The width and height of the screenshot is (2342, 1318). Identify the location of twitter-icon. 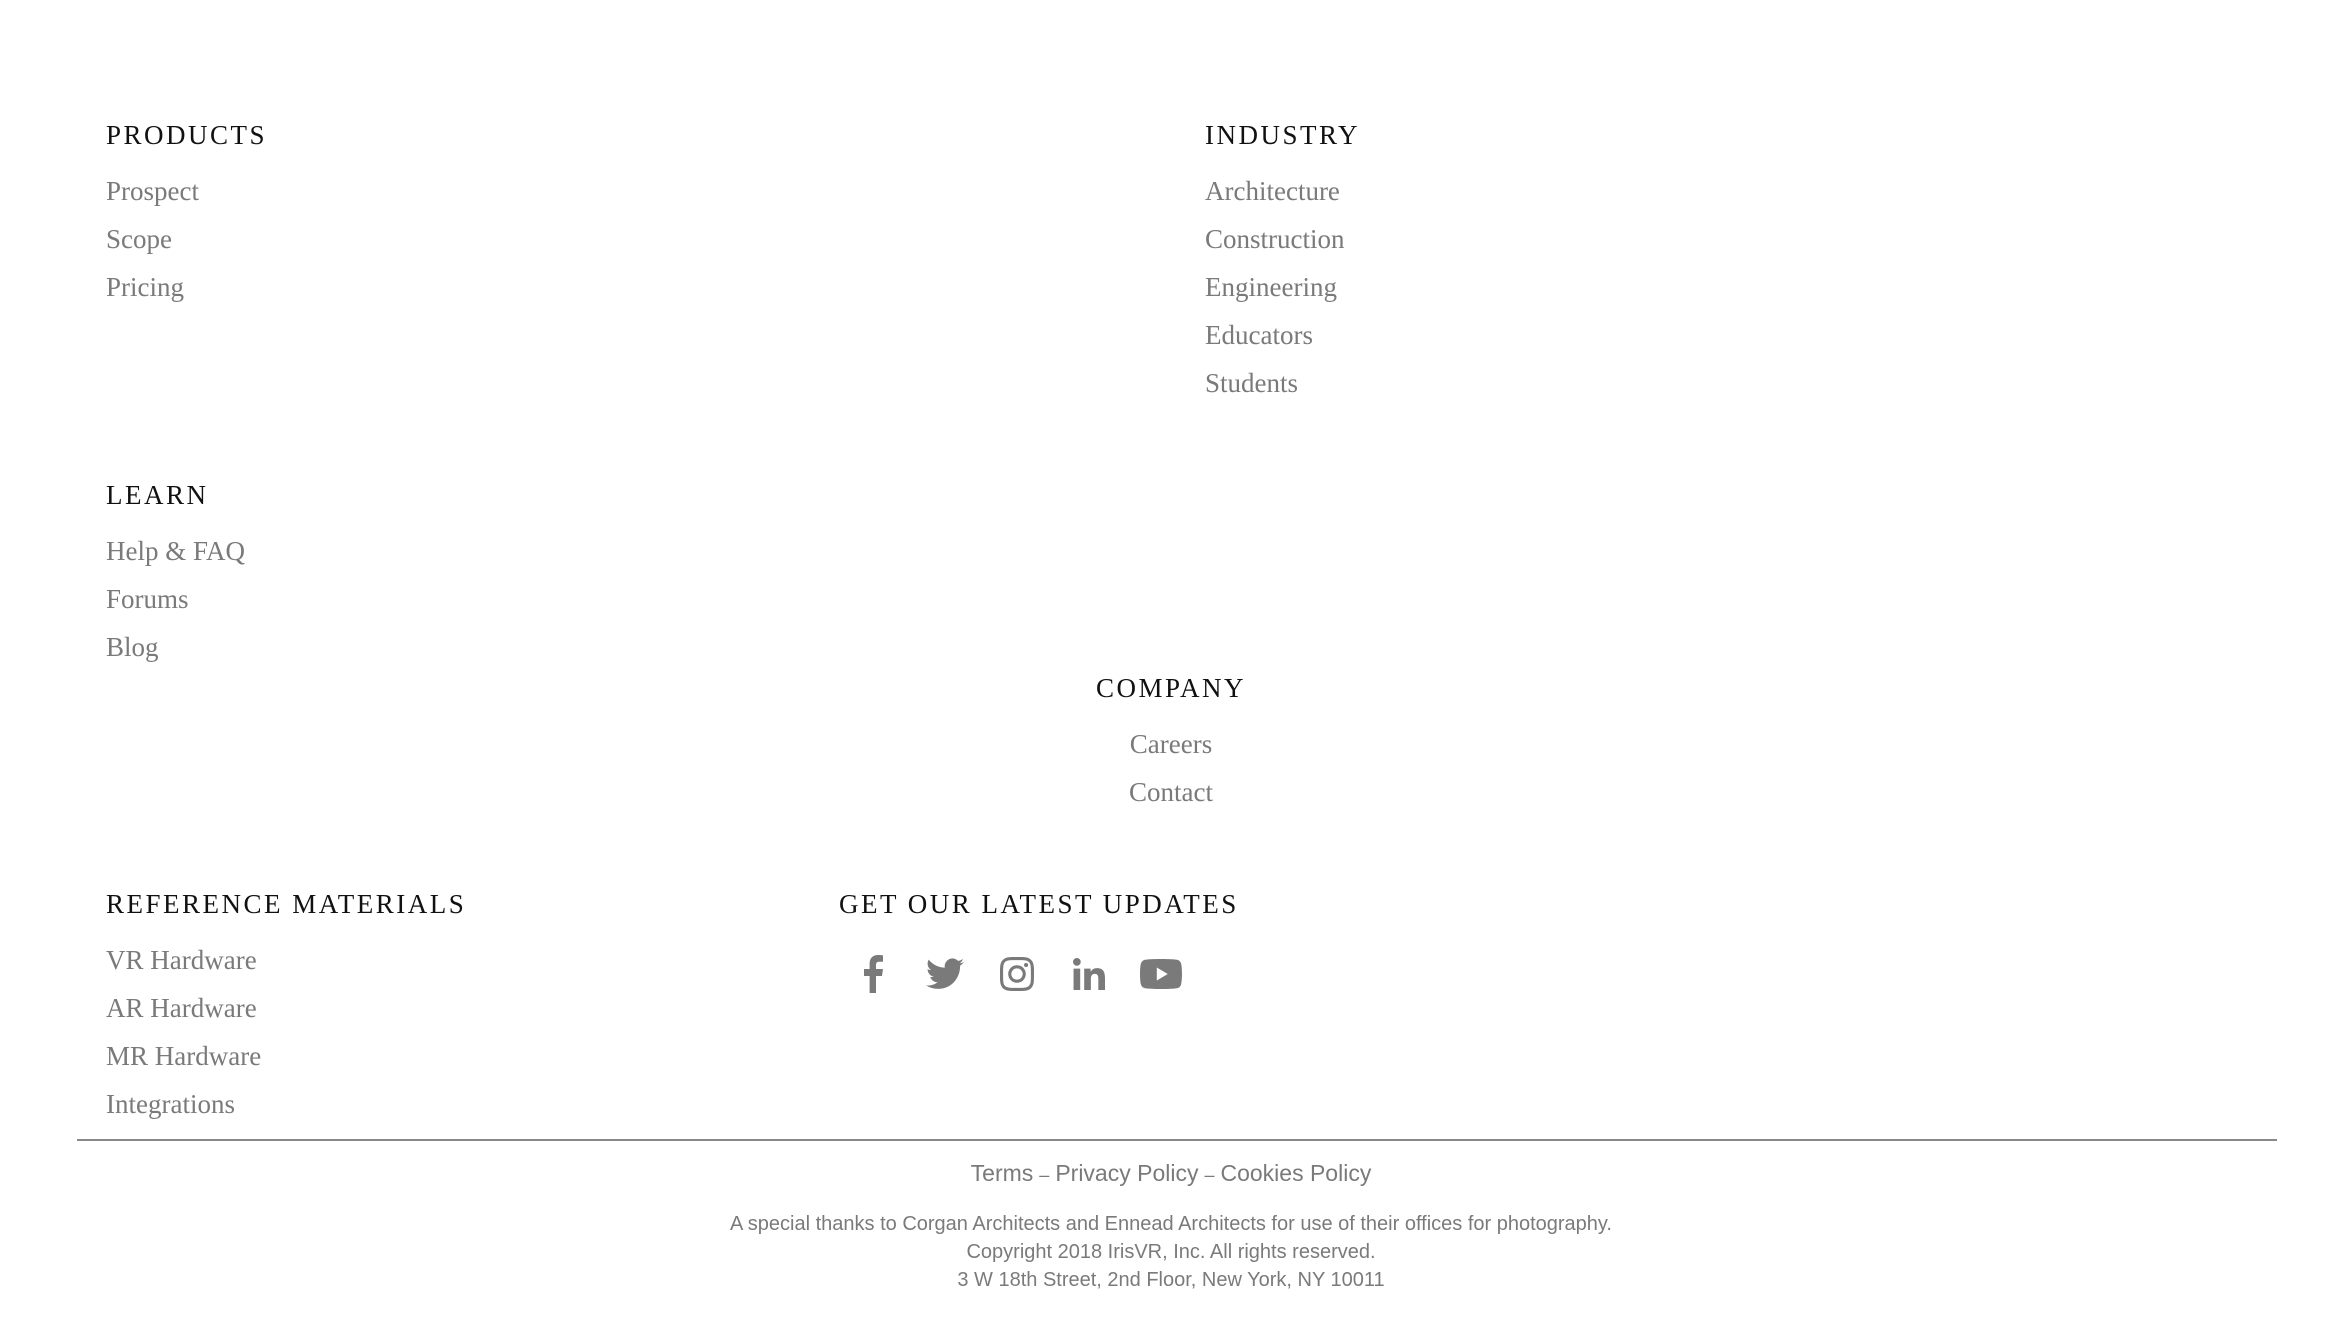
(945, 973).